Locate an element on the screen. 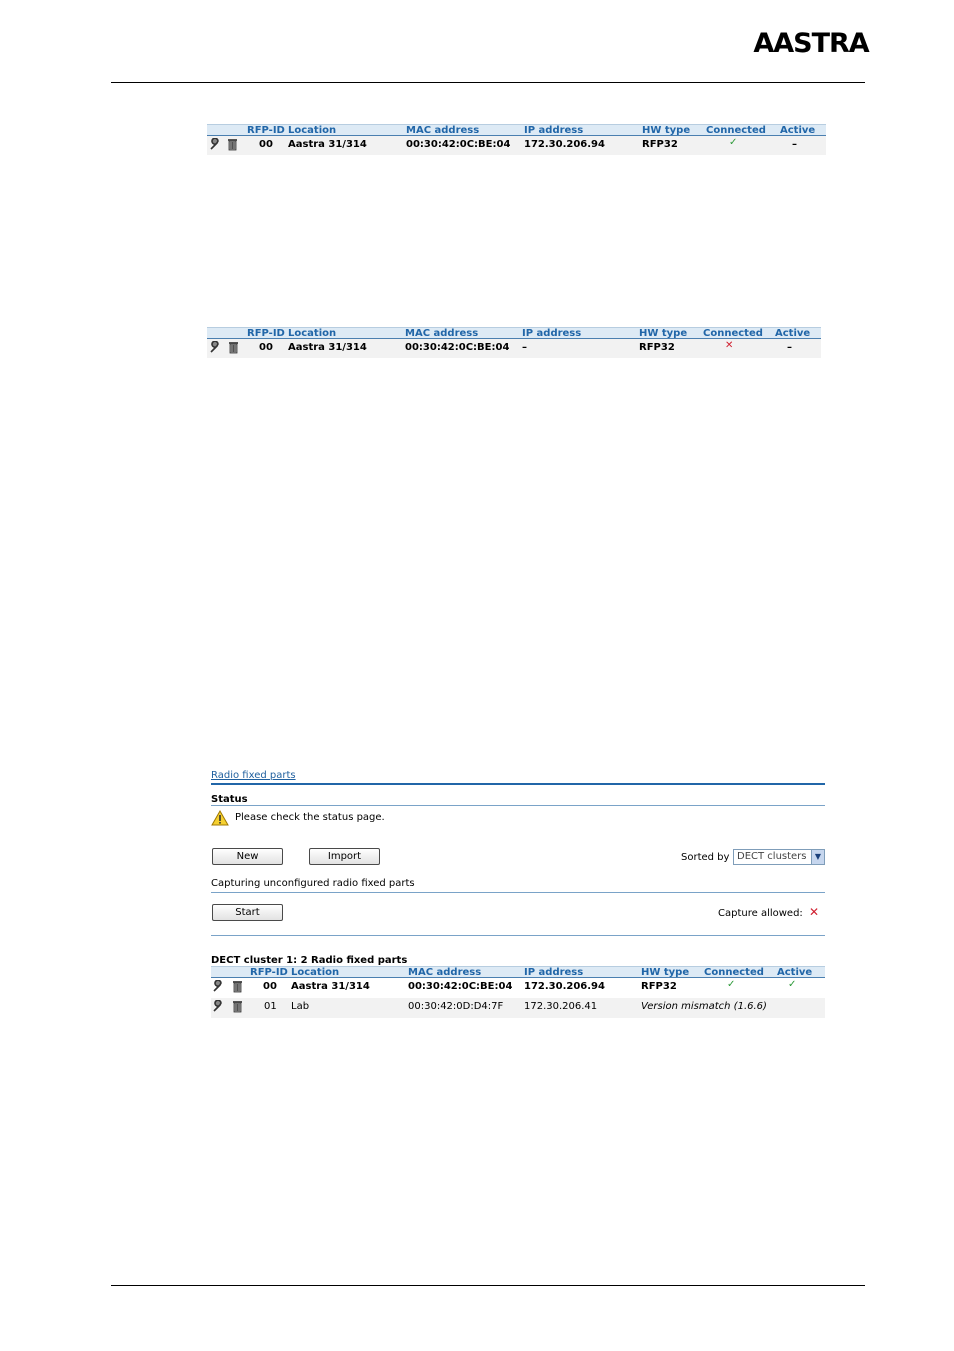 The height and width of the screenshot is (1351, 954). sorted-by-value: DECT clusters is located at coordinates (772, 856).